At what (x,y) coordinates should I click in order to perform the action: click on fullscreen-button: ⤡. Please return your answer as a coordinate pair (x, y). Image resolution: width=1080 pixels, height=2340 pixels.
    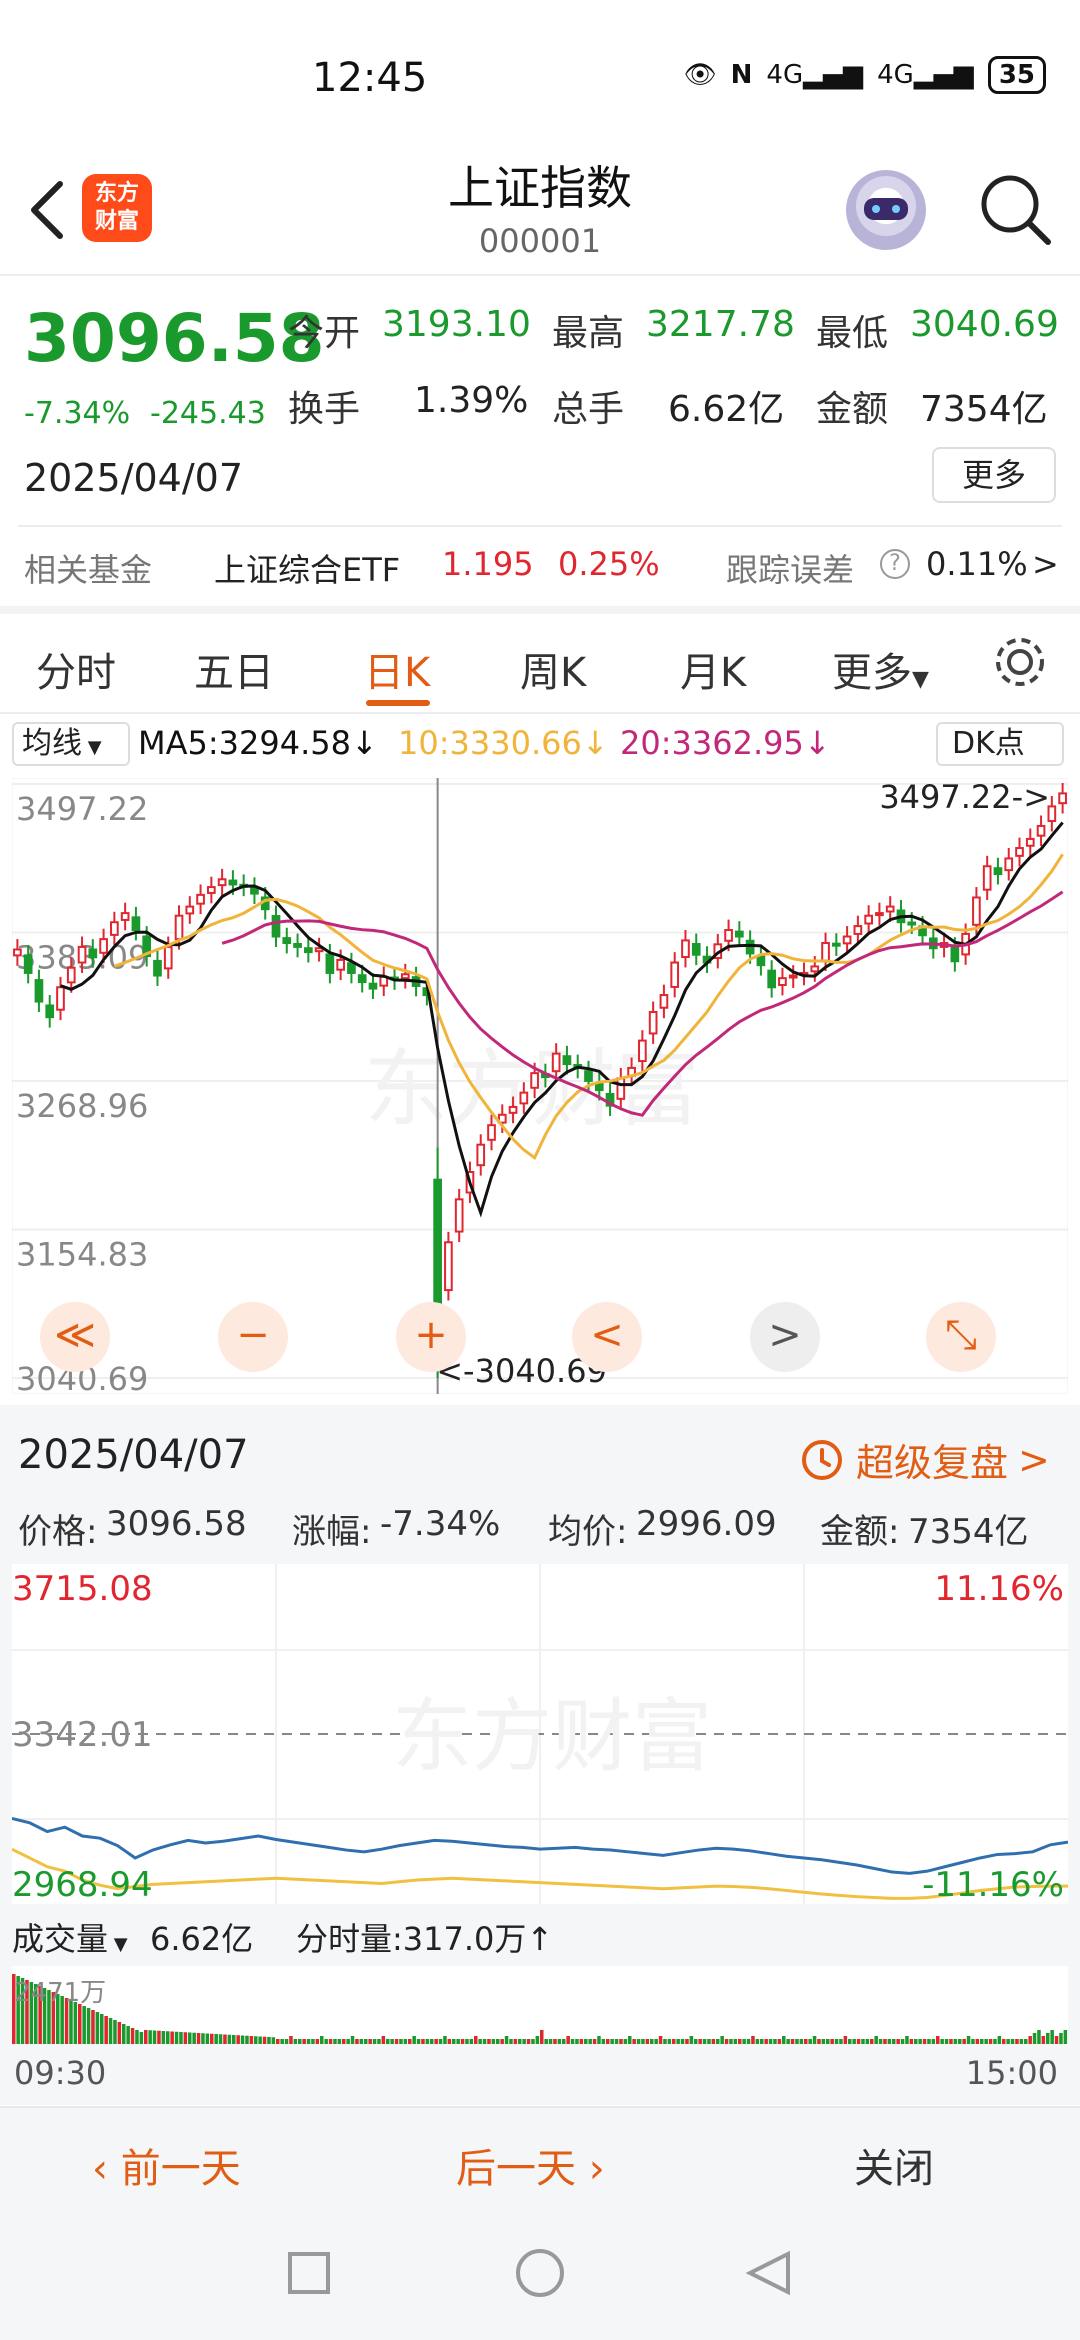
    Looking at the image, I should click on (961, 1337).